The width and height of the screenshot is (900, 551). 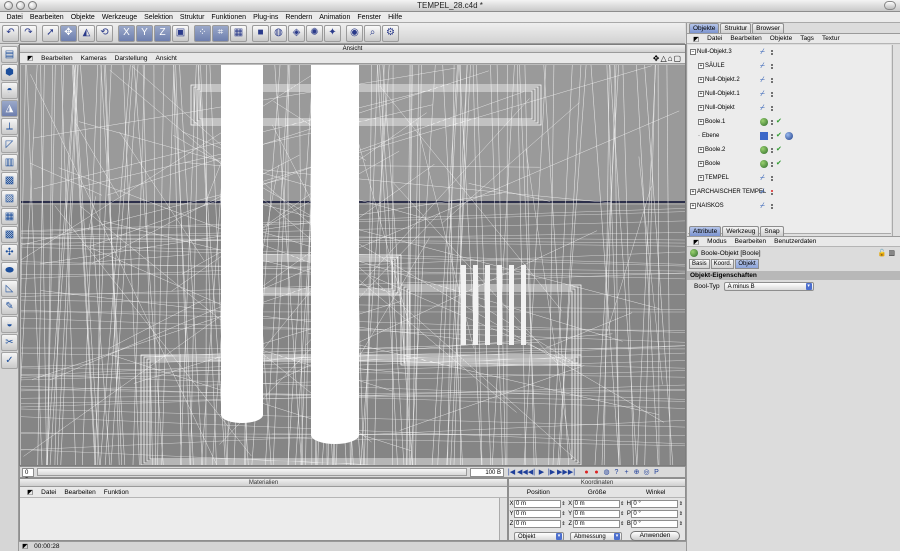 I want to click on paint-icon: ✎, so click(x=9, y=306).